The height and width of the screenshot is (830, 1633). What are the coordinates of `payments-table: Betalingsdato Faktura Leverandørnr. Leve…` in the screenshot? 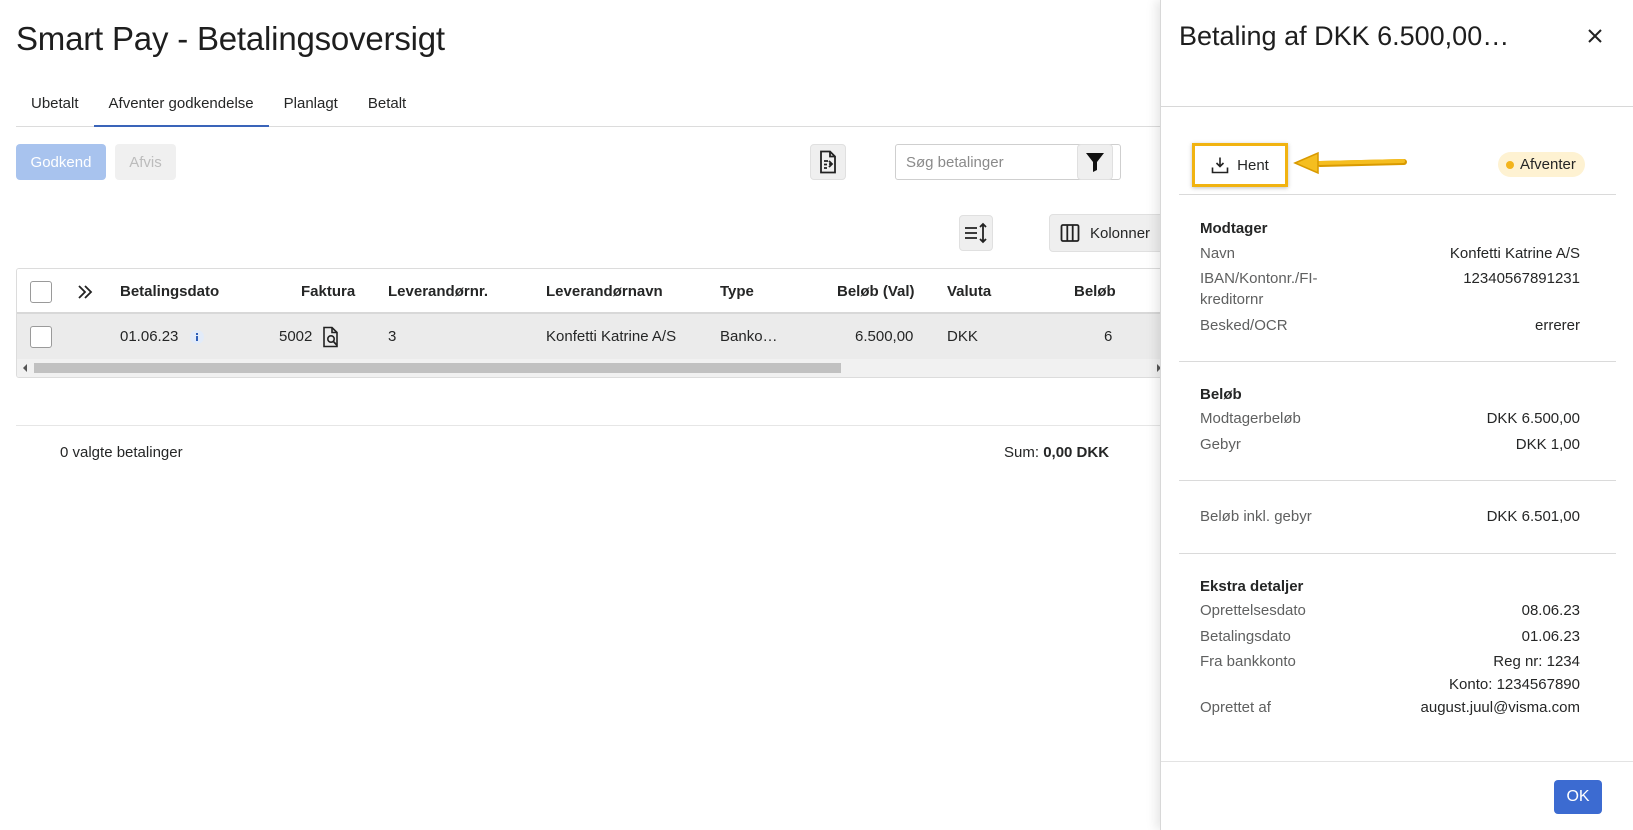 It's located at (592, 323).